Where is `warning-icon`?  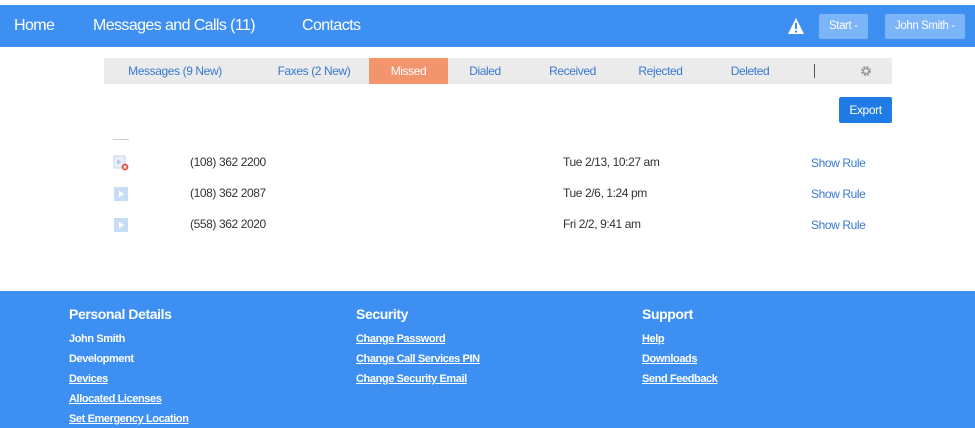 warning-icon is located at coordinates (796, 26).